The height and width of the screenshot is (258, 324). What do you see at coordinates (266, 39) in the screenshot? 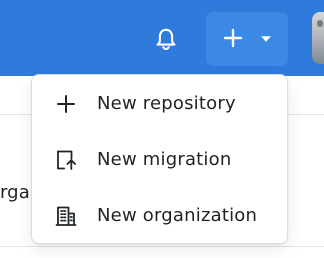
I see `chevron-down-icon` at bounding box center [266, 39].